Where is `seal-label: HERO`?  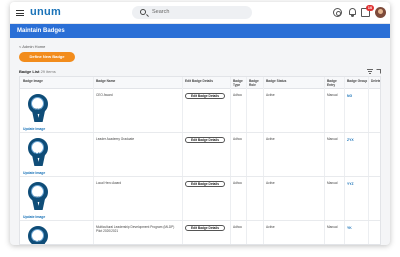 seal-label: HERO is located at coordinates (37, 198).